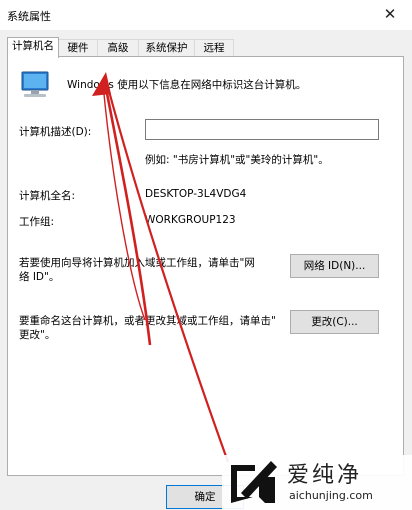  What do you see at coordinates (47, 196) in the screenshot?
I see `full-name-label: 计算机全名:` at bounding box center [47, 196].